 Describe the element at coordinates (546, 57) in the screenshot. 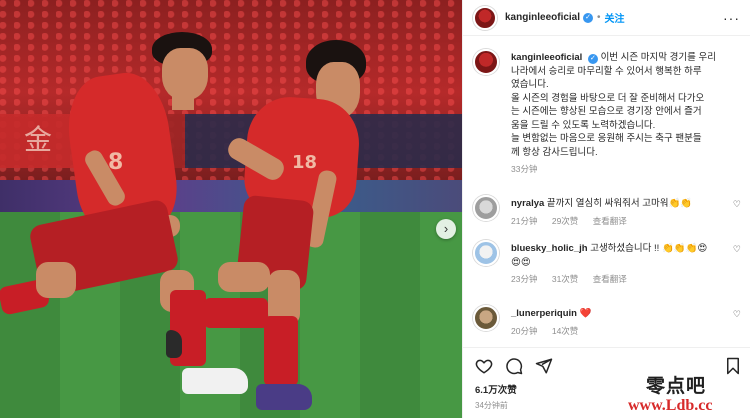

I see `caption-username: kanginleeoficial` at that location.